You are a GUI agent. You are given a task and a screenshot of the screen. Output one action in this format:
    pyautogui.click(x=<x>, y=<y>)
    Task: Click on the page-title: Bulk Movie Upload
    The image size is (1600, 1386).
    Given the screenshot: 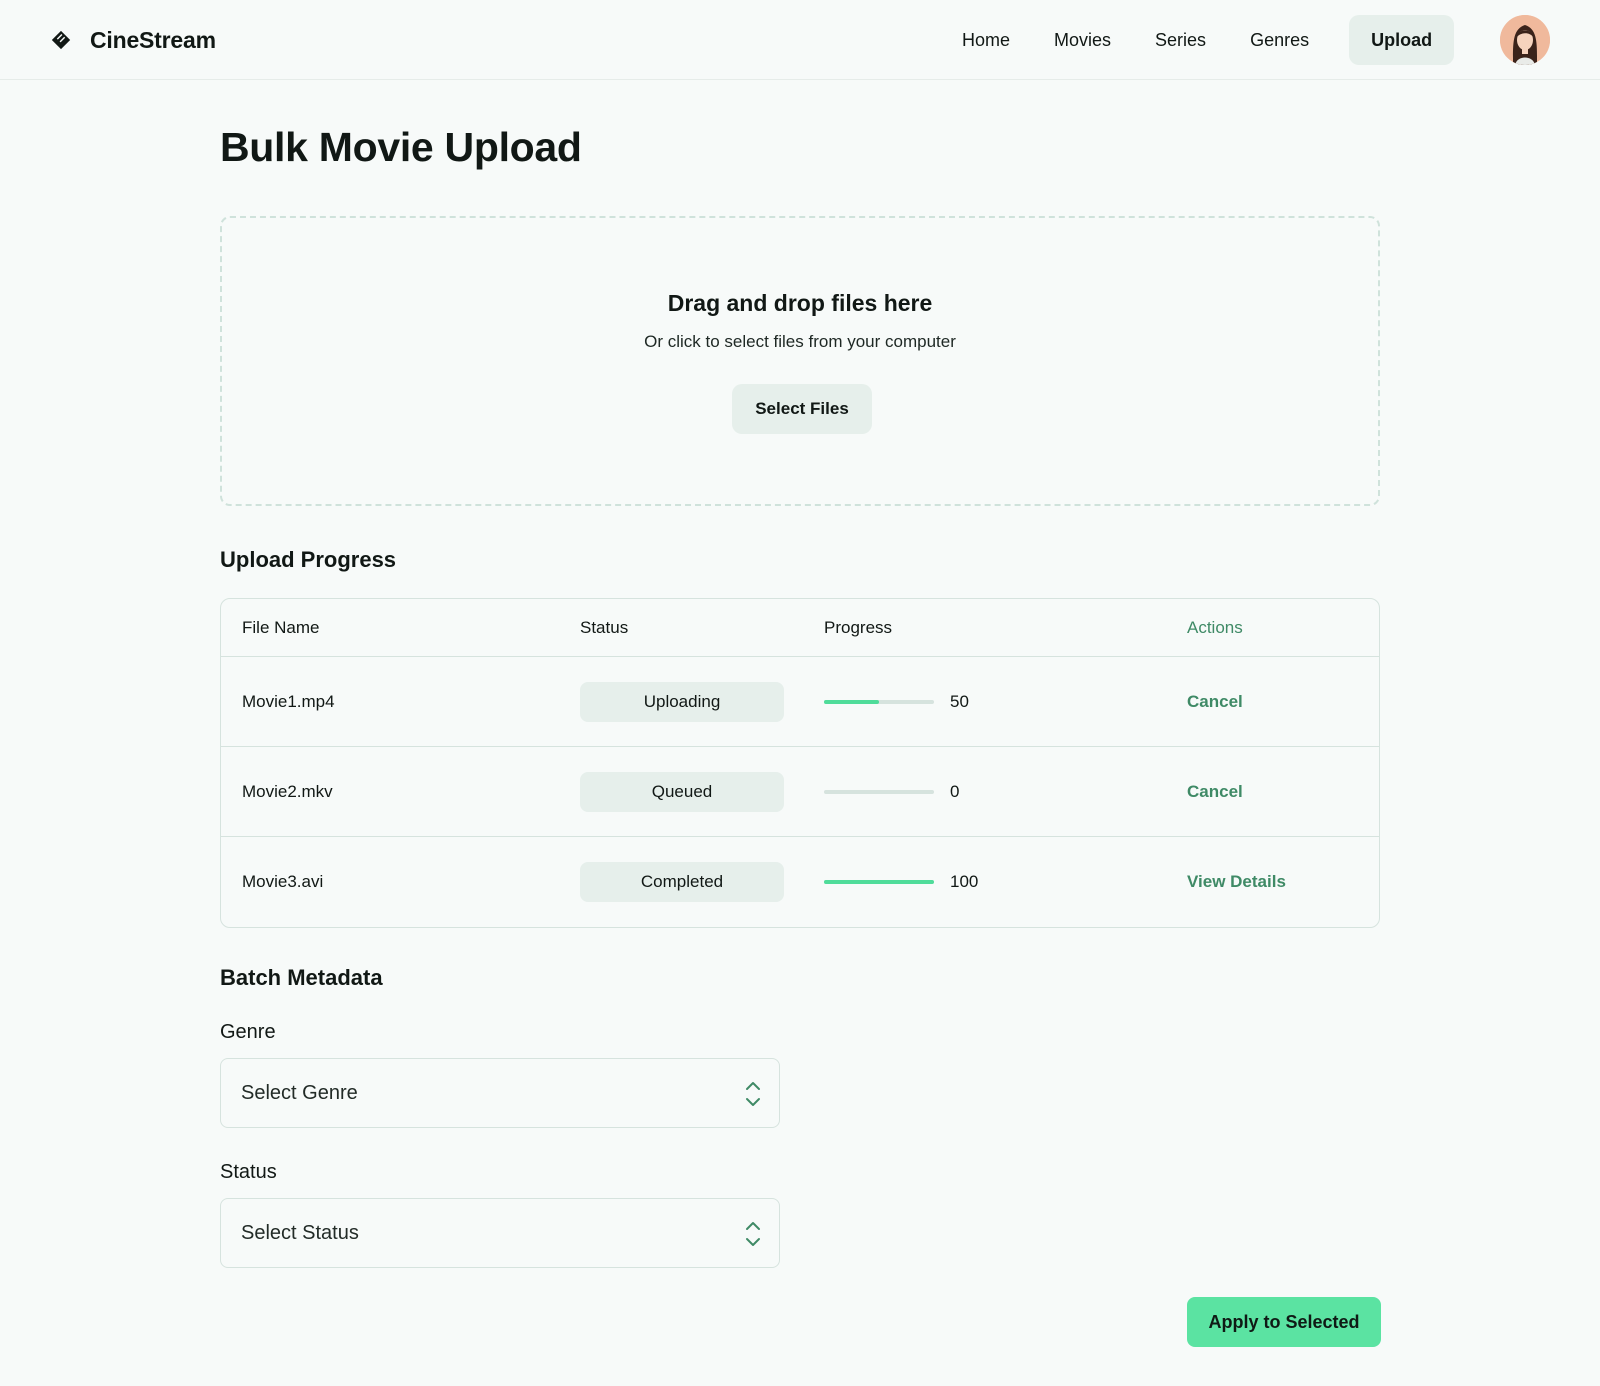 What is the action you would take?
    pyautogui.click(x=401, y=147)
    